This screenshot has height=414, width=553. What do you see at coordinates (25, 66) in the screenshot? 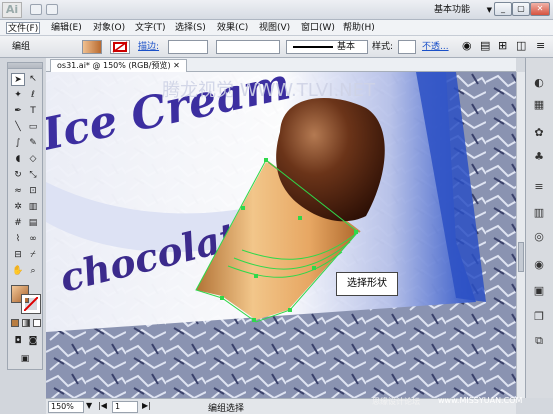
I see `toolbox-grip` at bounding box center [25, 66].